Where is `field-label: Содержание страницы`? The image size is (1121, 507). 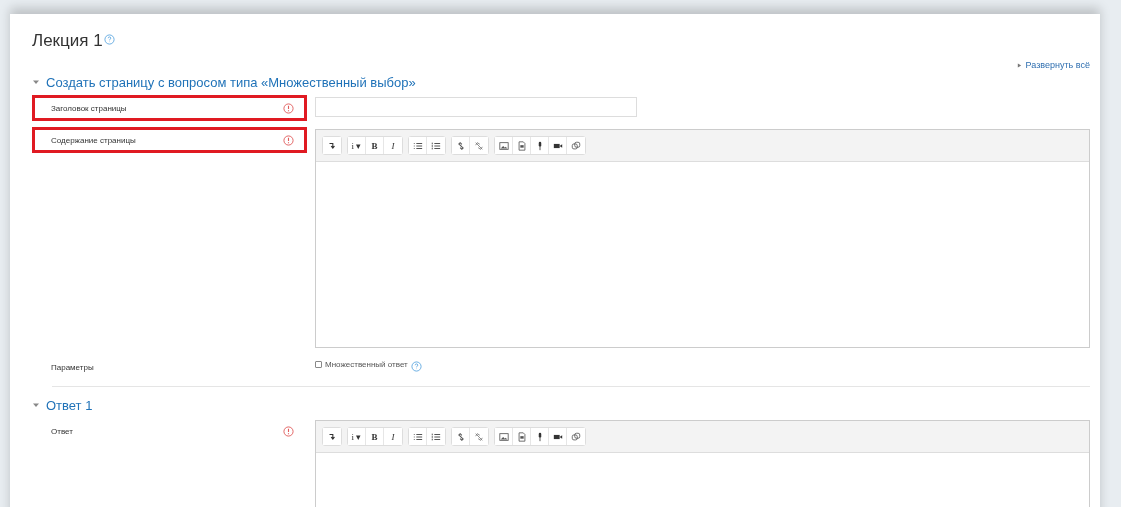 field-label: Содержание страницы is located at coordinates (93, 140).